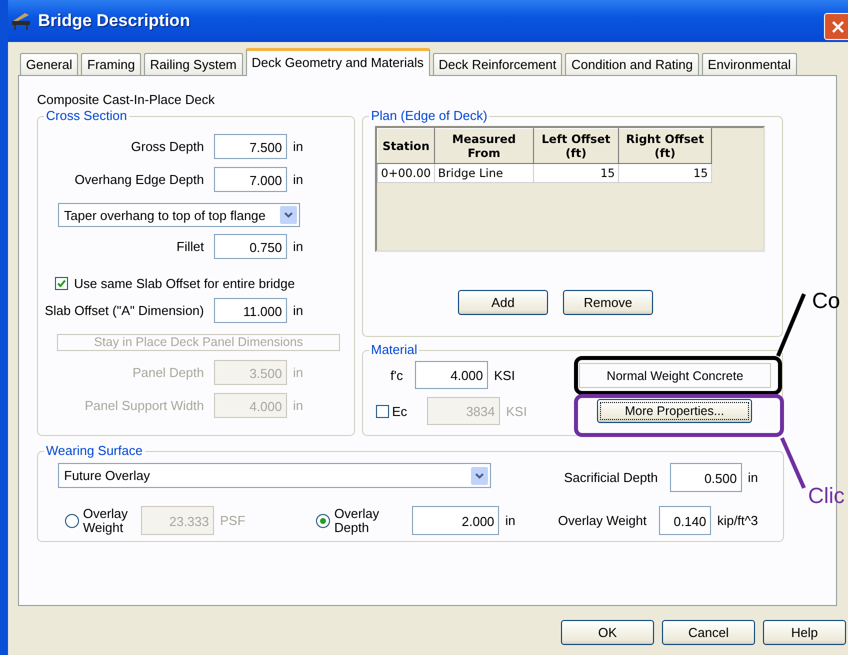 This screenshot has width=848, height=655. What do you see at coordinates (394, 350) in the screenshot?
I see `group-title: Material` at bounding box center [394, 350].